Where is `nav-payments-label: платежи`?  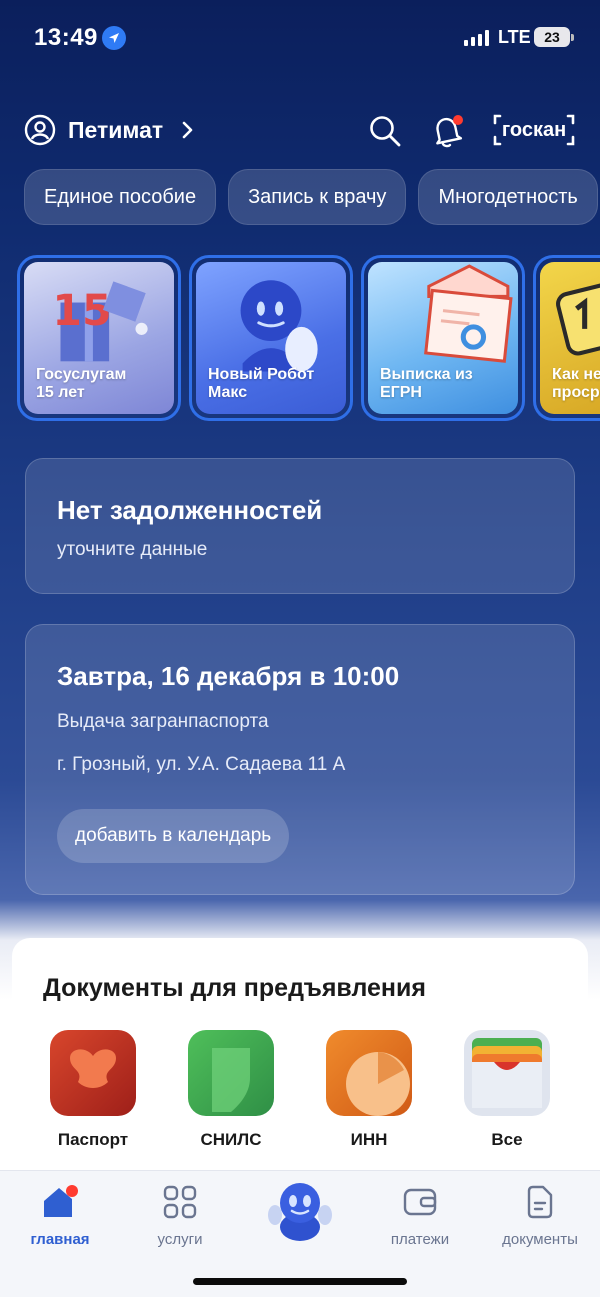
nav-payments-label: платежи is located at coordinates (420, 1239).